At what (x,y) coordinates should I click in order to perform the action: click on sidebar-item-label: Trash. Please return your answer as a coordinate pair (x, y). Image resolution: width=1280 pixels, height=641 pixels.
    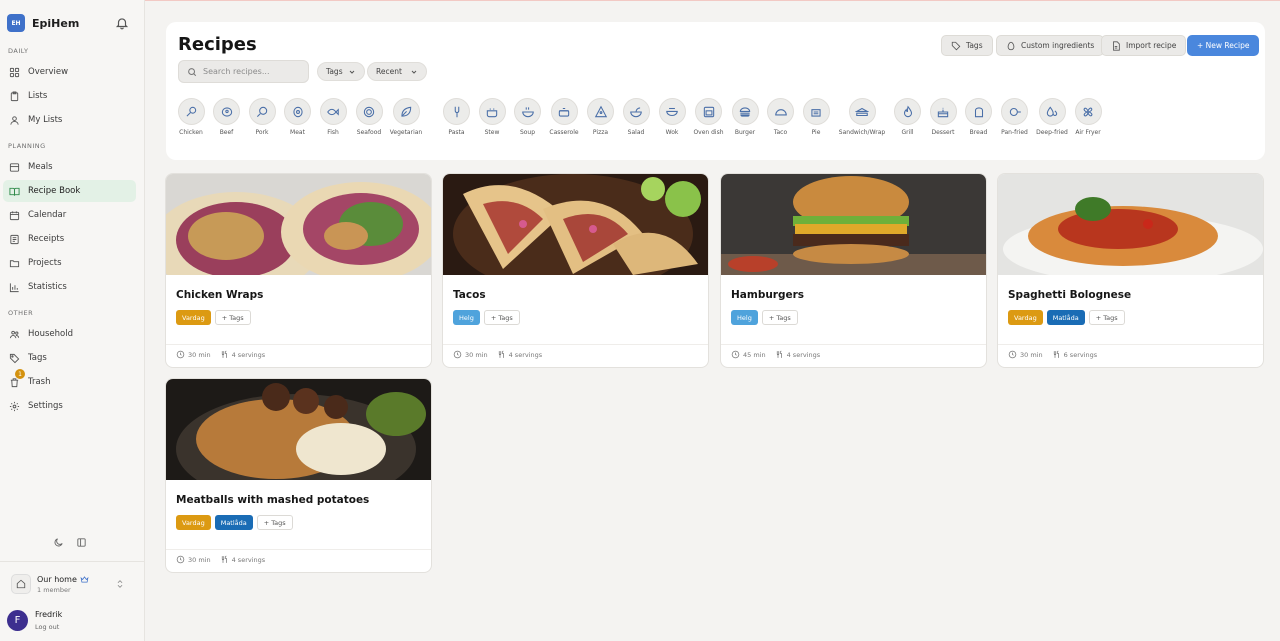
    Looking at the image, I should click on (39, 382).